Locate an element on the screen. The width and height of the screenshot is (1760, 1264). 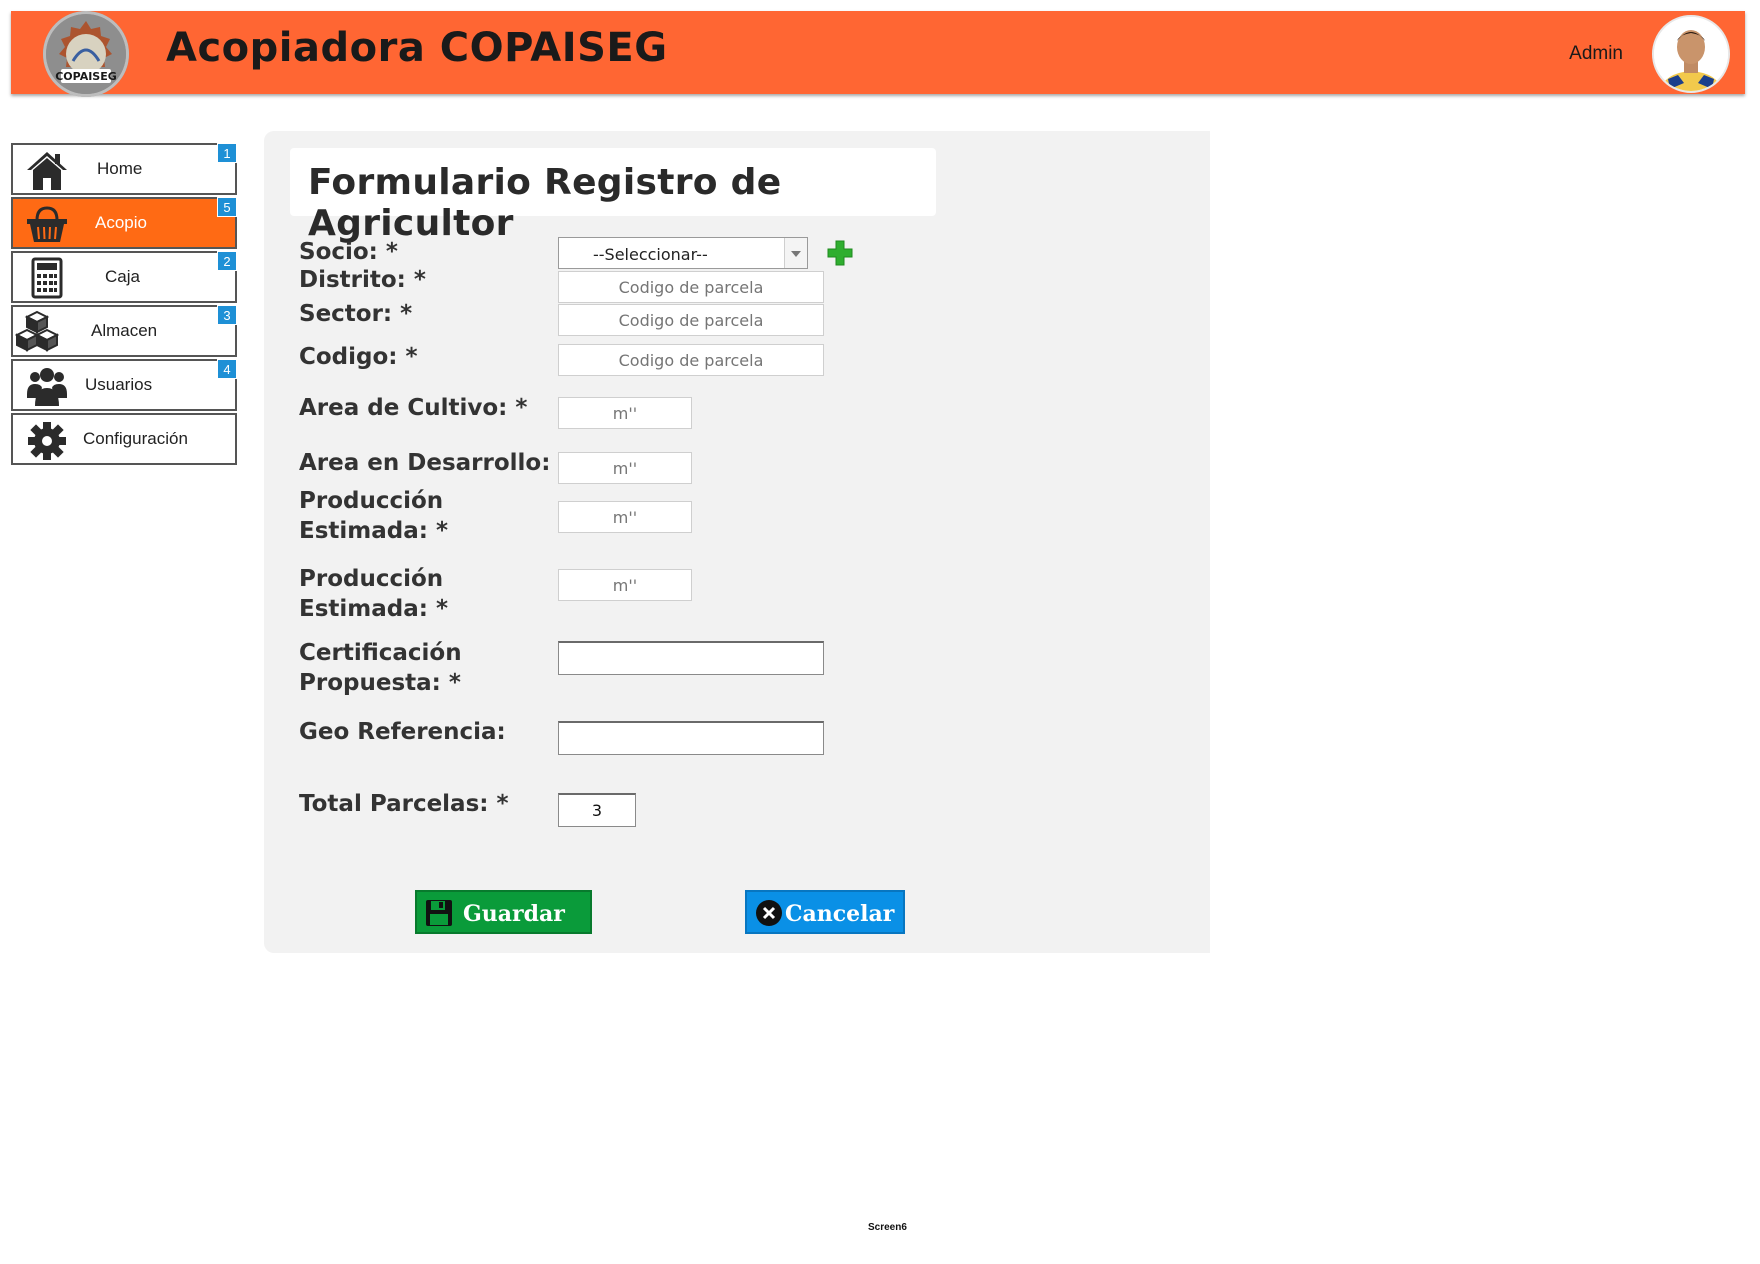
certificacion-input is located at coordinates (691, 658).